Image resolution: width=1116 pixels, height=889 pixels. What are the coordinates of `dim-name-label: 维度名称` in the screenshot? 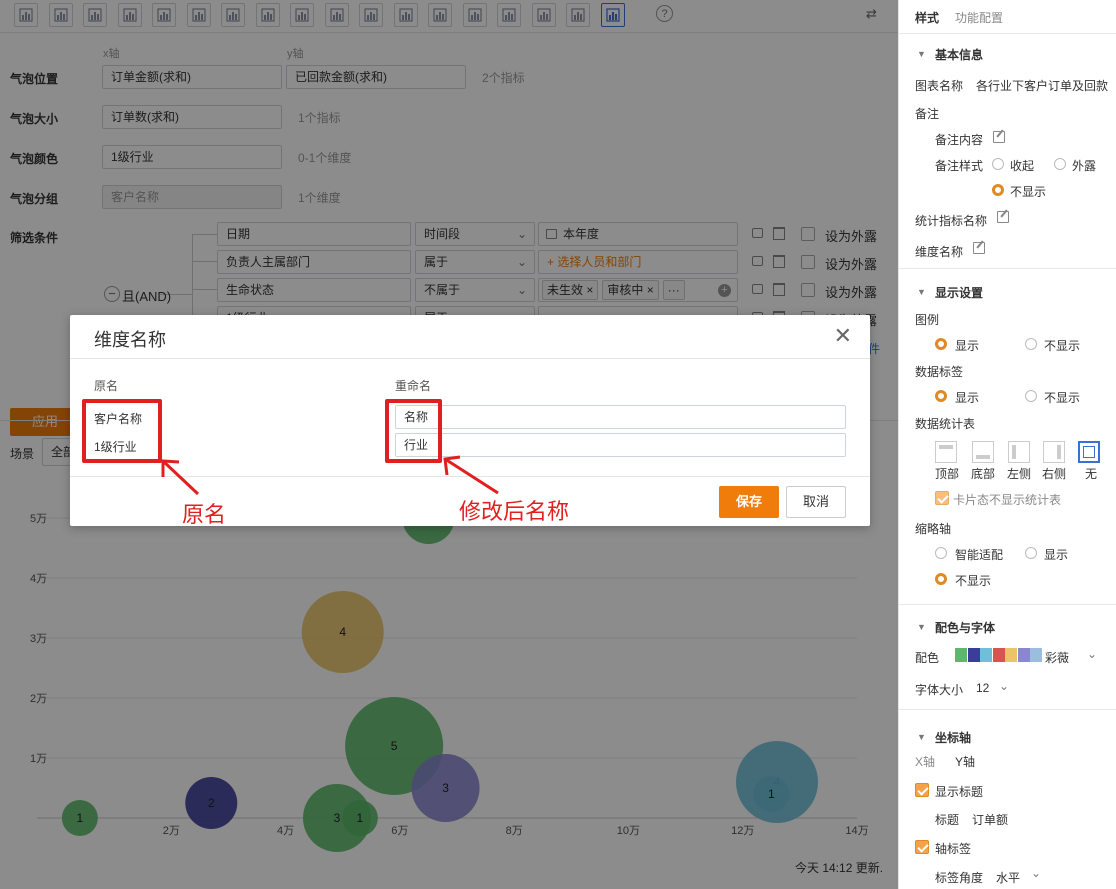 It's located at (939, 252).